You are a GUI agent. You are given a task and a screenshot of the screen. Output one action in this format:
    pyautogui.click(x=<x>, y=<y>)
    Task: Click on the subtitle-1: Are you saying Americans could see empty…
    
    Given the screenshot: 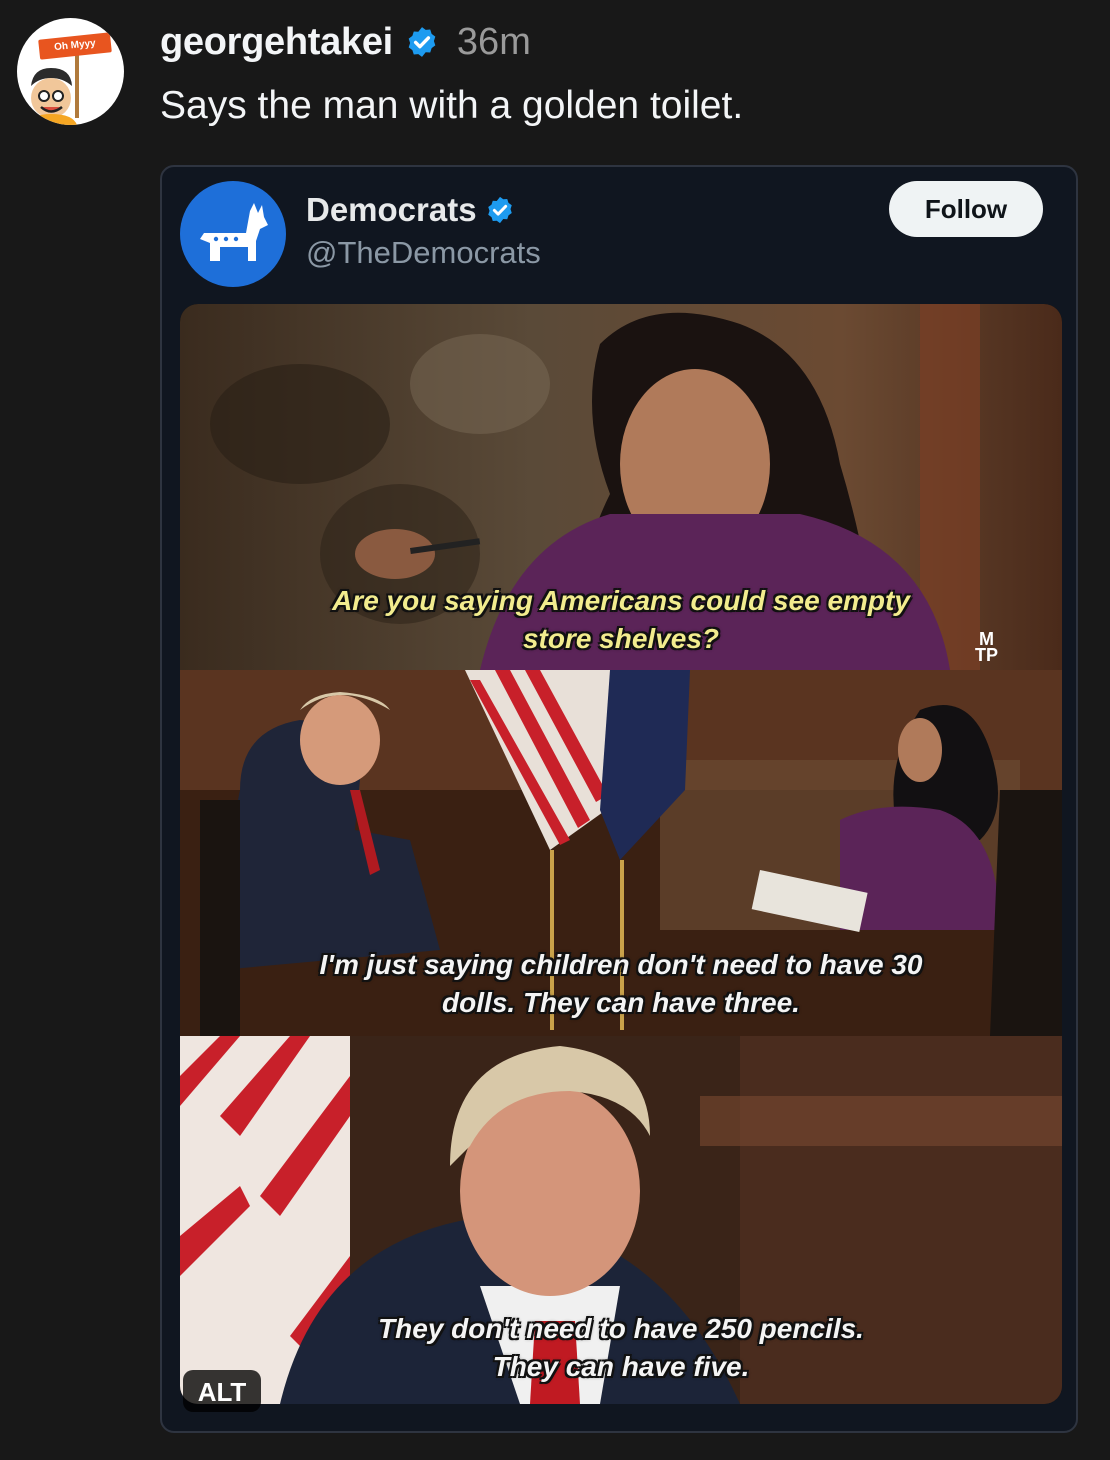 What is the action you would take?
    pyautogui.click(x=621, y=620)
    